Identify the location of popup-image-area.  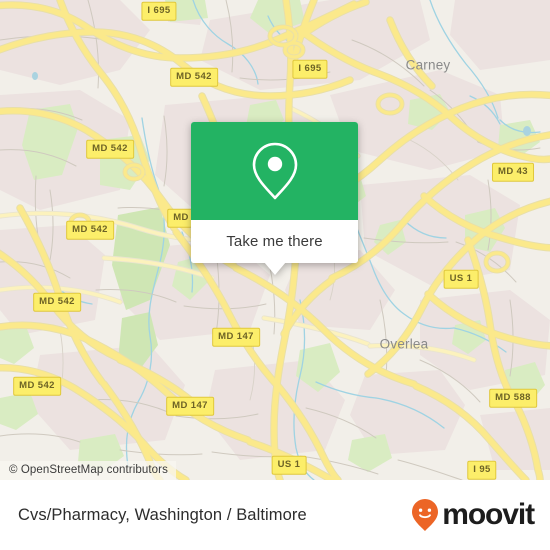
(274, 171).